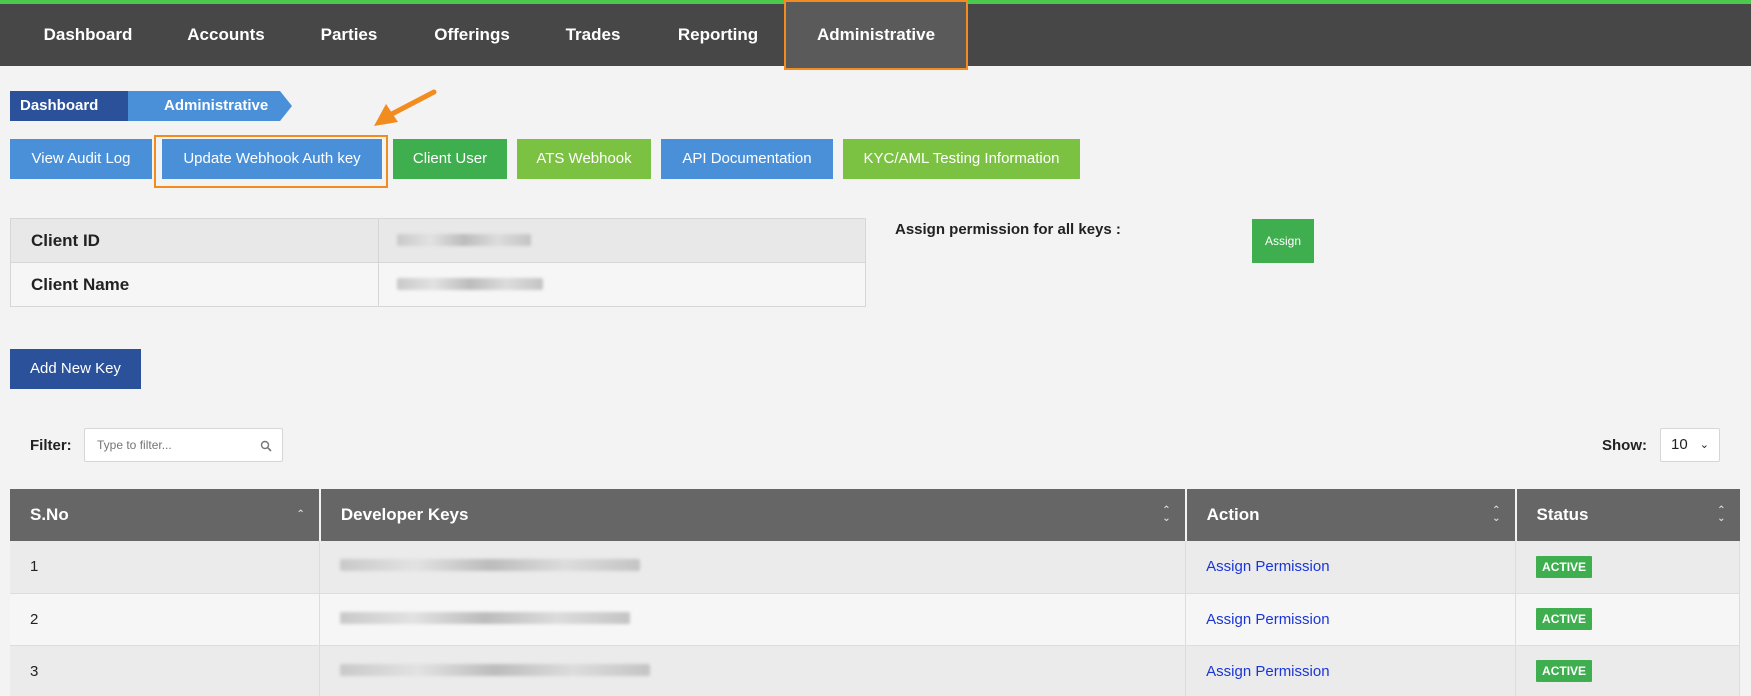 The height and width of the screenshot is (696, 1751). What do you see at coordinates (961, 159) in the screenshot?
I see `kyc-aml-testing-info-button: KYC/AML Testing Information` at bounding box center [961, 159].